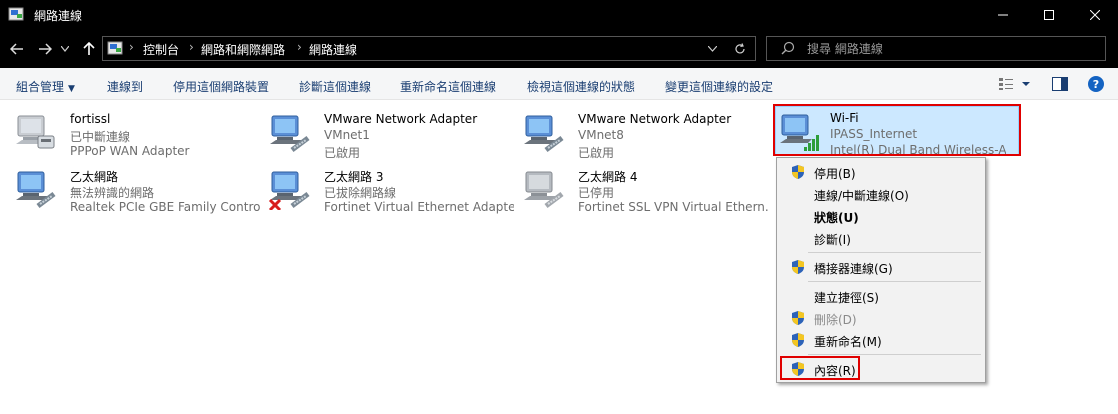 The image size is (1118, 414). I want to click on view-dropdown-icon, so click(1026, 84).